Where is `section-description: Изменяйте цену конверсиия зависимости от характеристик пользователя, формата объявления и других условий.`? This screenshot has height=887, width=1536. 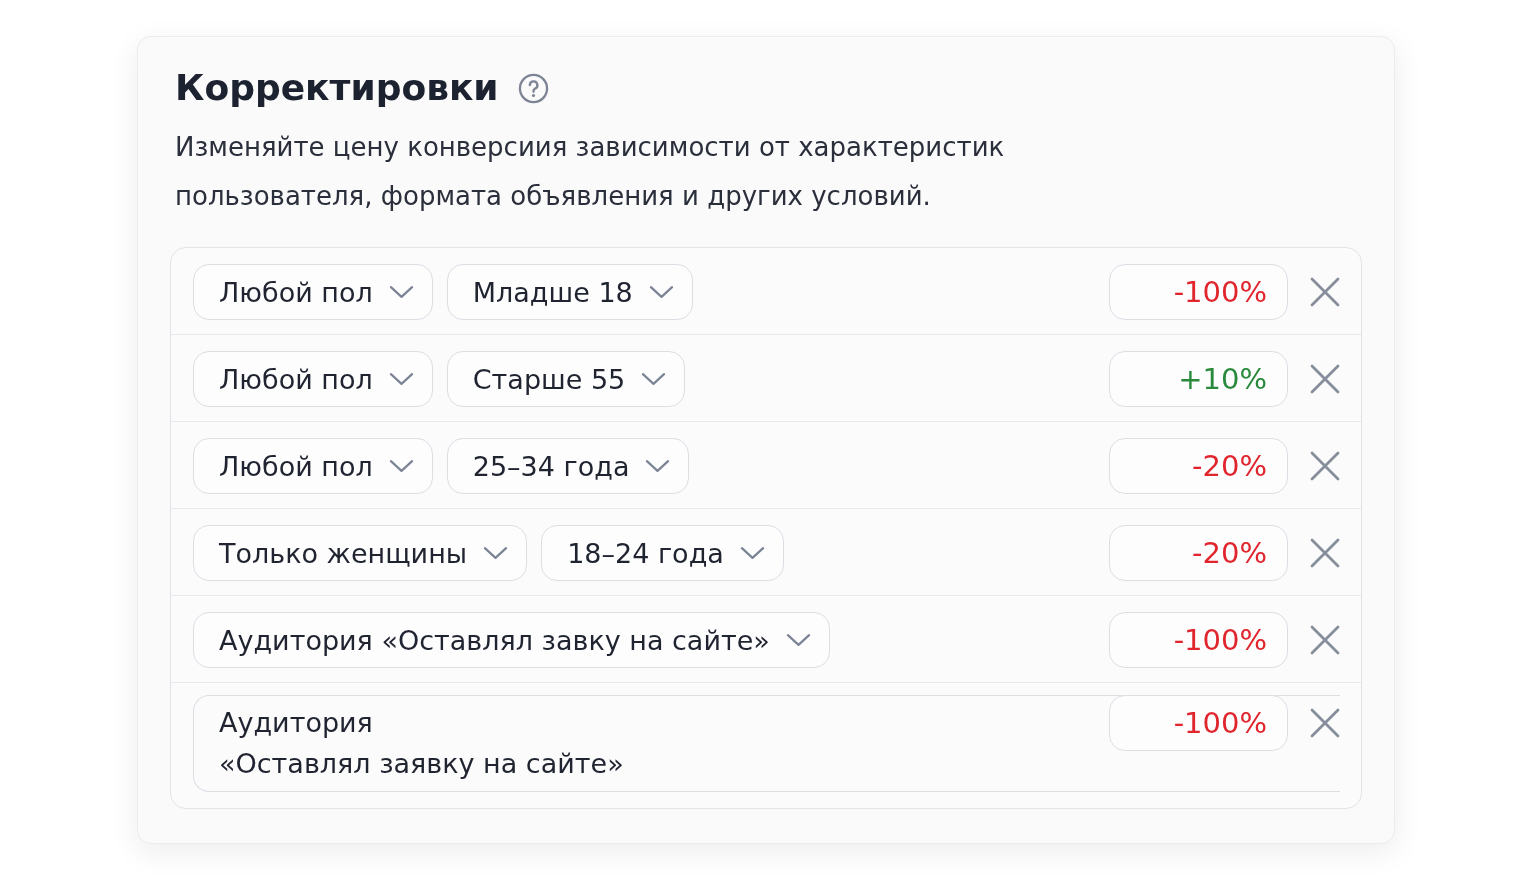
section-description: Изменяйте цену конверсиия зависимости от характеристик пользователя, формата объявления и других условий. is located at coordinates (590, 172).